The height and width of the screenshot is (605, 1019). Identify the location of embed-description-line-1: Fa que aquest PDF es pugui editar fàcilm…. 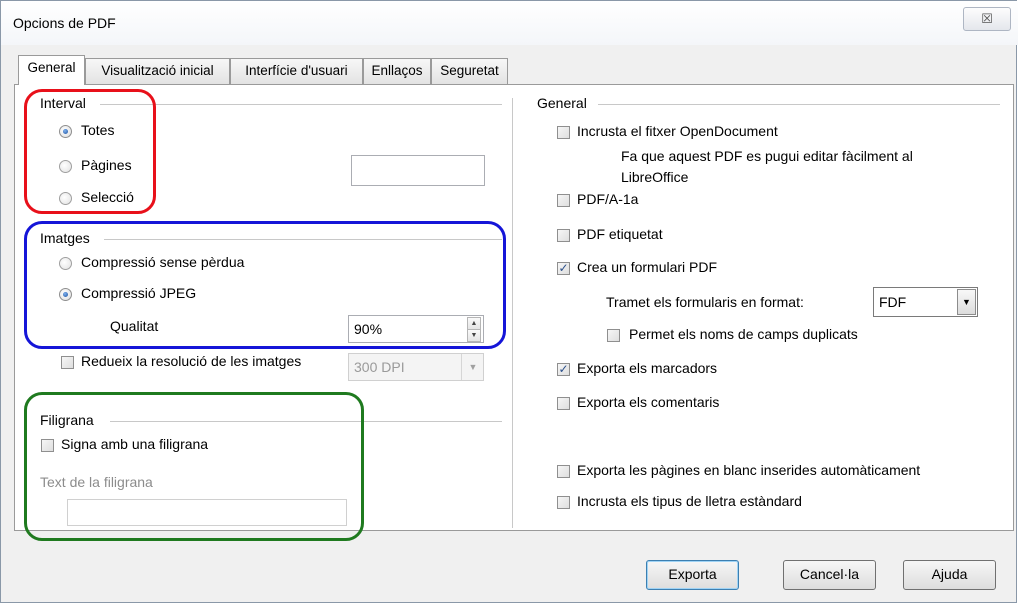
(767, 156).